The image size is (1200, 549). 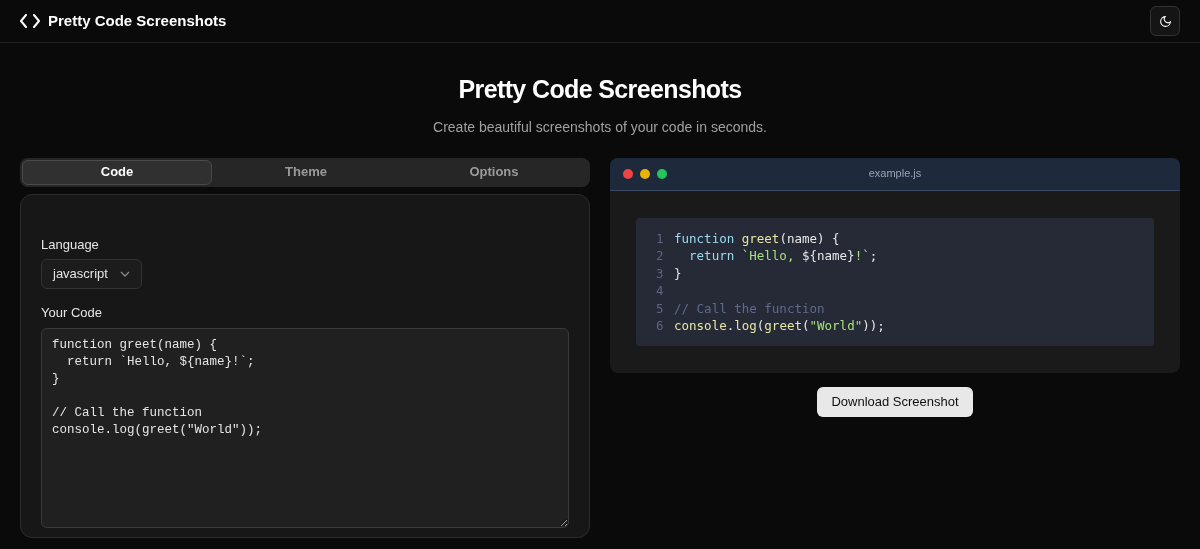 What do you see at coordinates (895, 174) in the screenshot?
I see `file-name: example.js` at bounding box center [895, 174].